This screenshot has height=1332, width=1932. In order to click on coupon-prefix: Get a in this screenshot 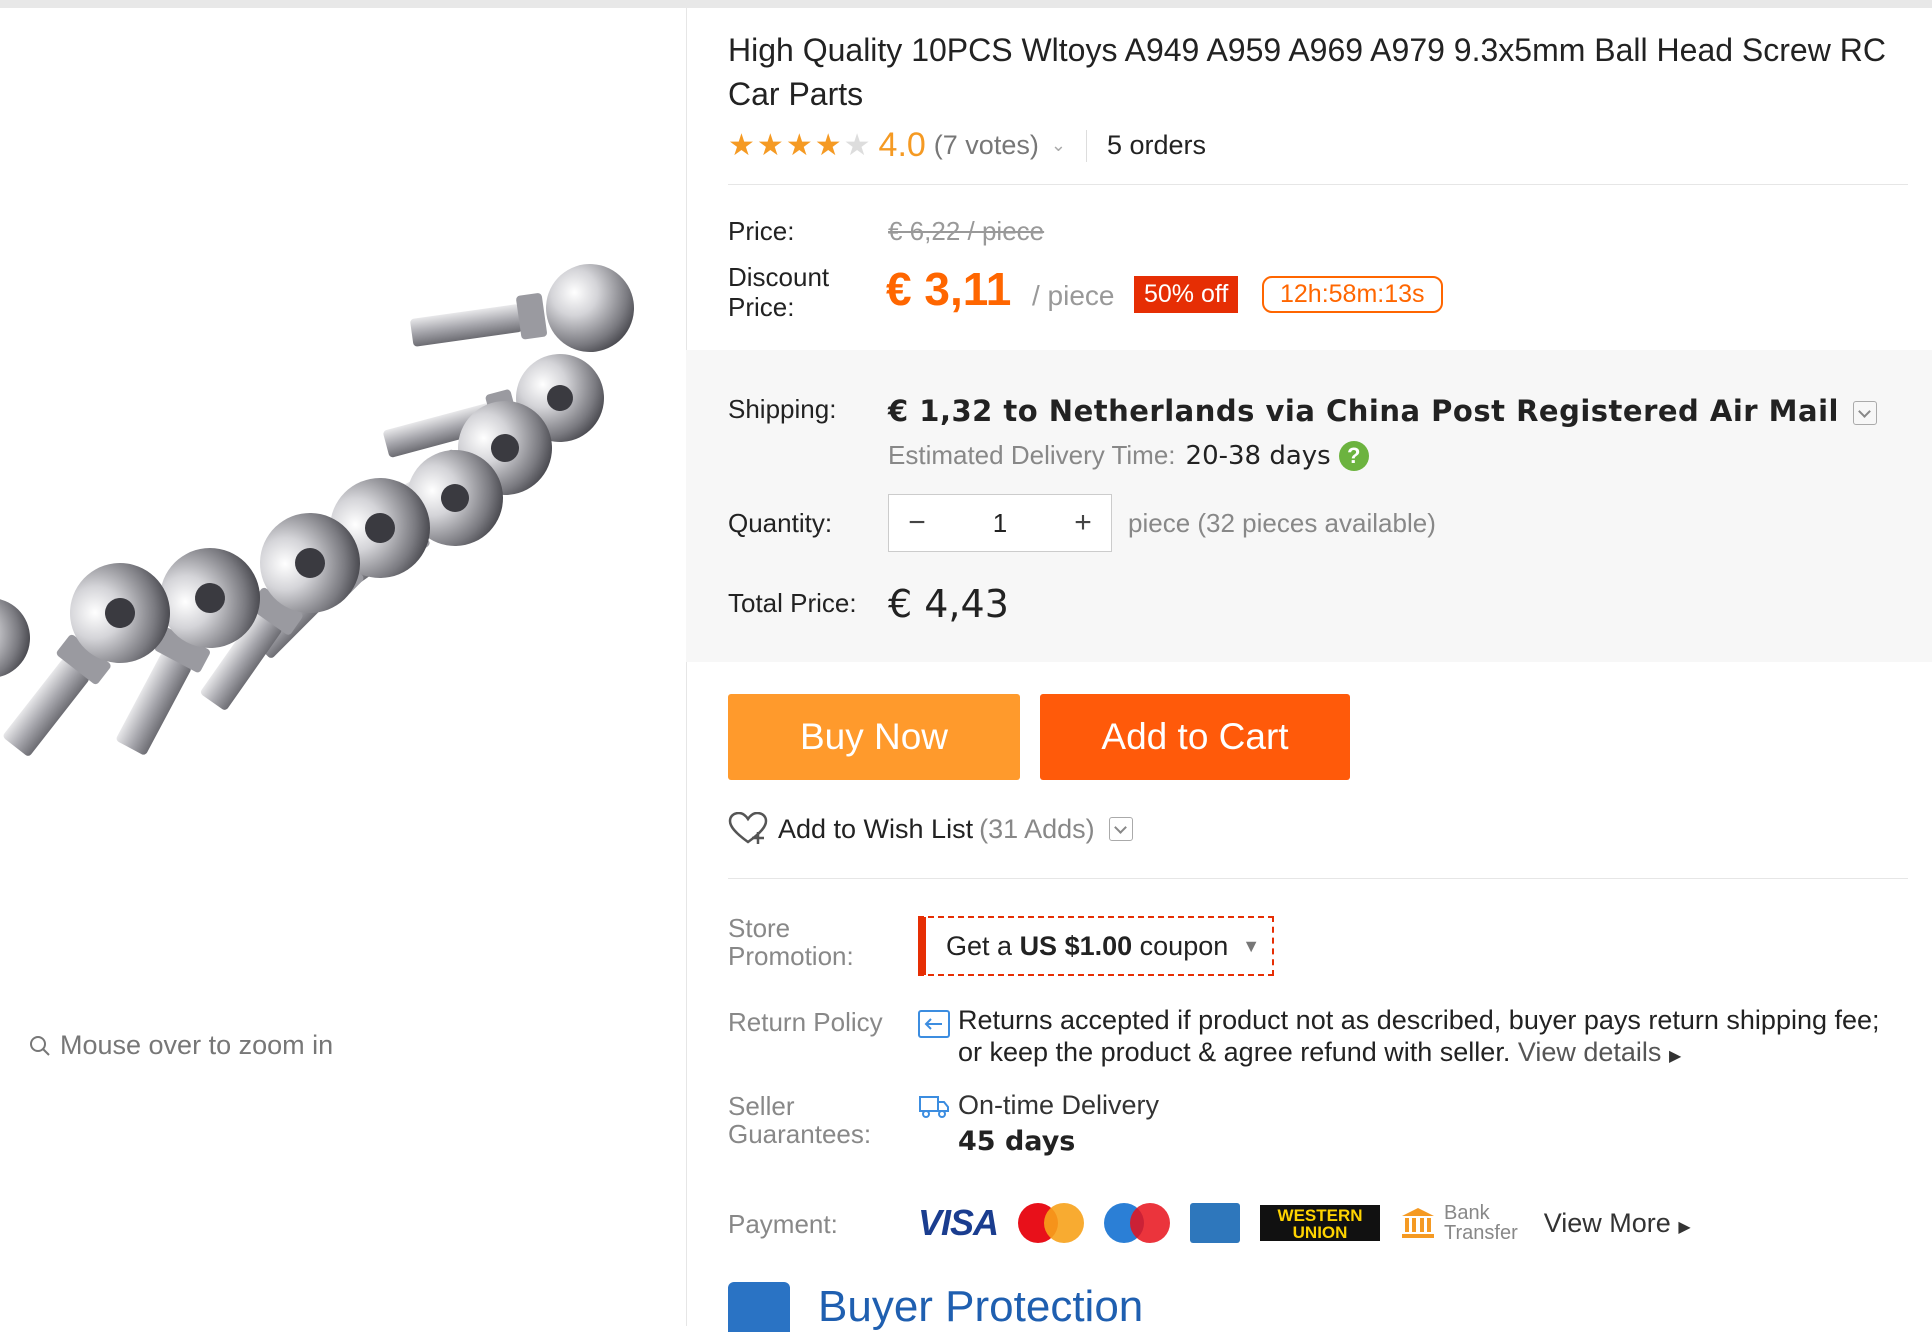, I will do `click(979, 945)`.